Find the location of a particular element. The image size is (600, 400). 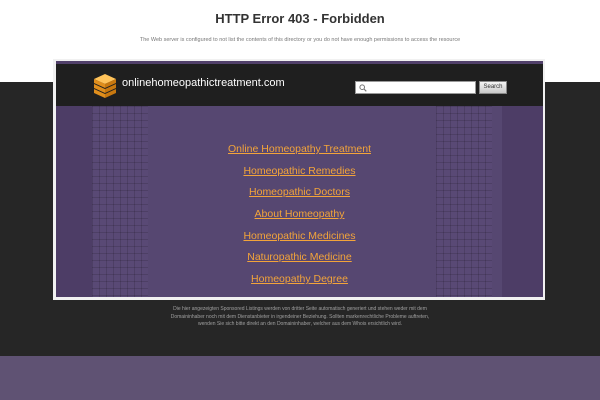

list-item: Homeopathic Doctors is located at coordinates (299, 191).